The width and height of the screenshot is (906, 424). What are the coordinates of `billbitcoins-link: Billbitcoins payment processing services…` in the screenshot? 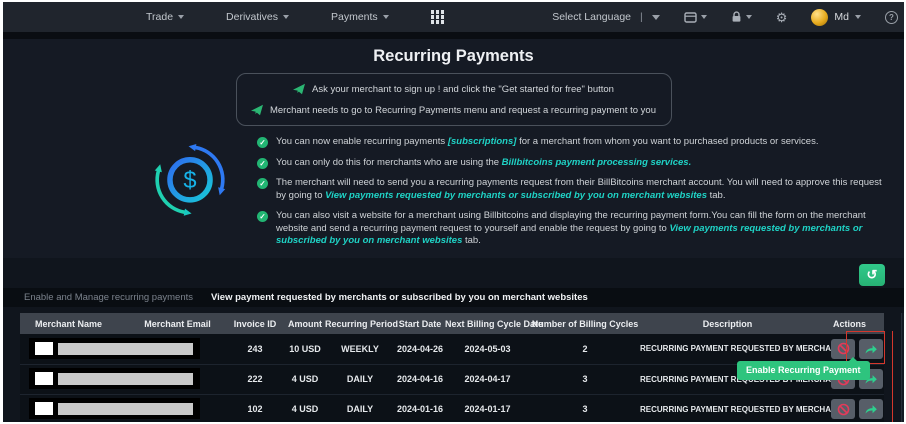 It's located at (597, 162).